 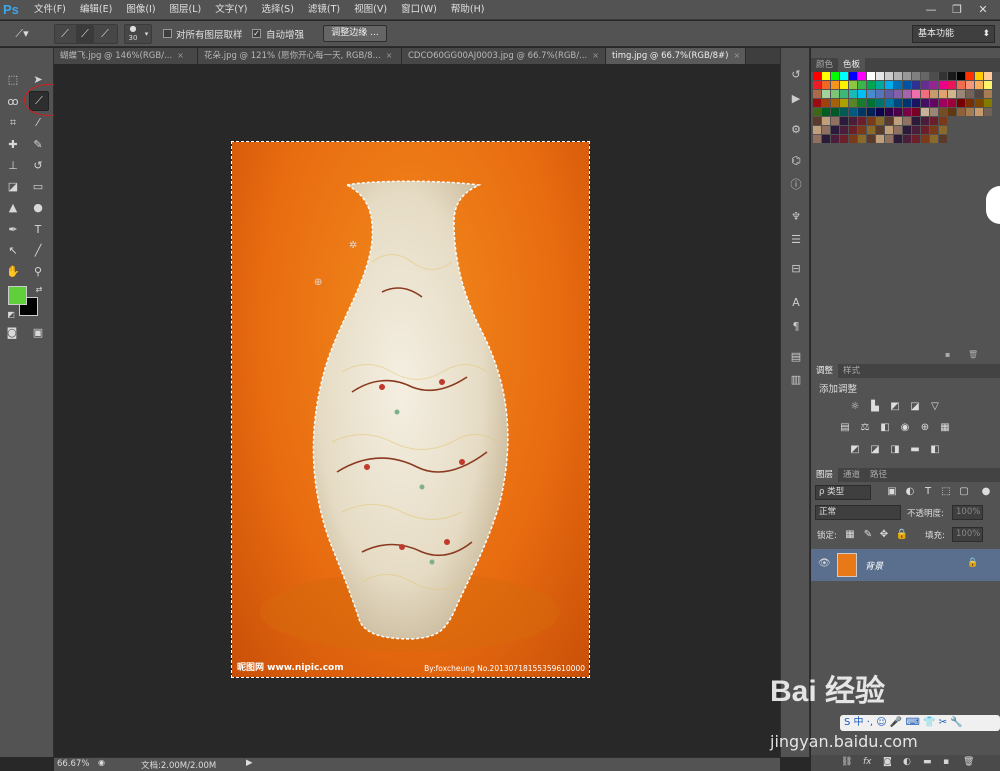 What do you see at coordinates (850, 535) in the screenshot?
I see `lock-transparent-icon: ▦` at bounding box center [850, 535].